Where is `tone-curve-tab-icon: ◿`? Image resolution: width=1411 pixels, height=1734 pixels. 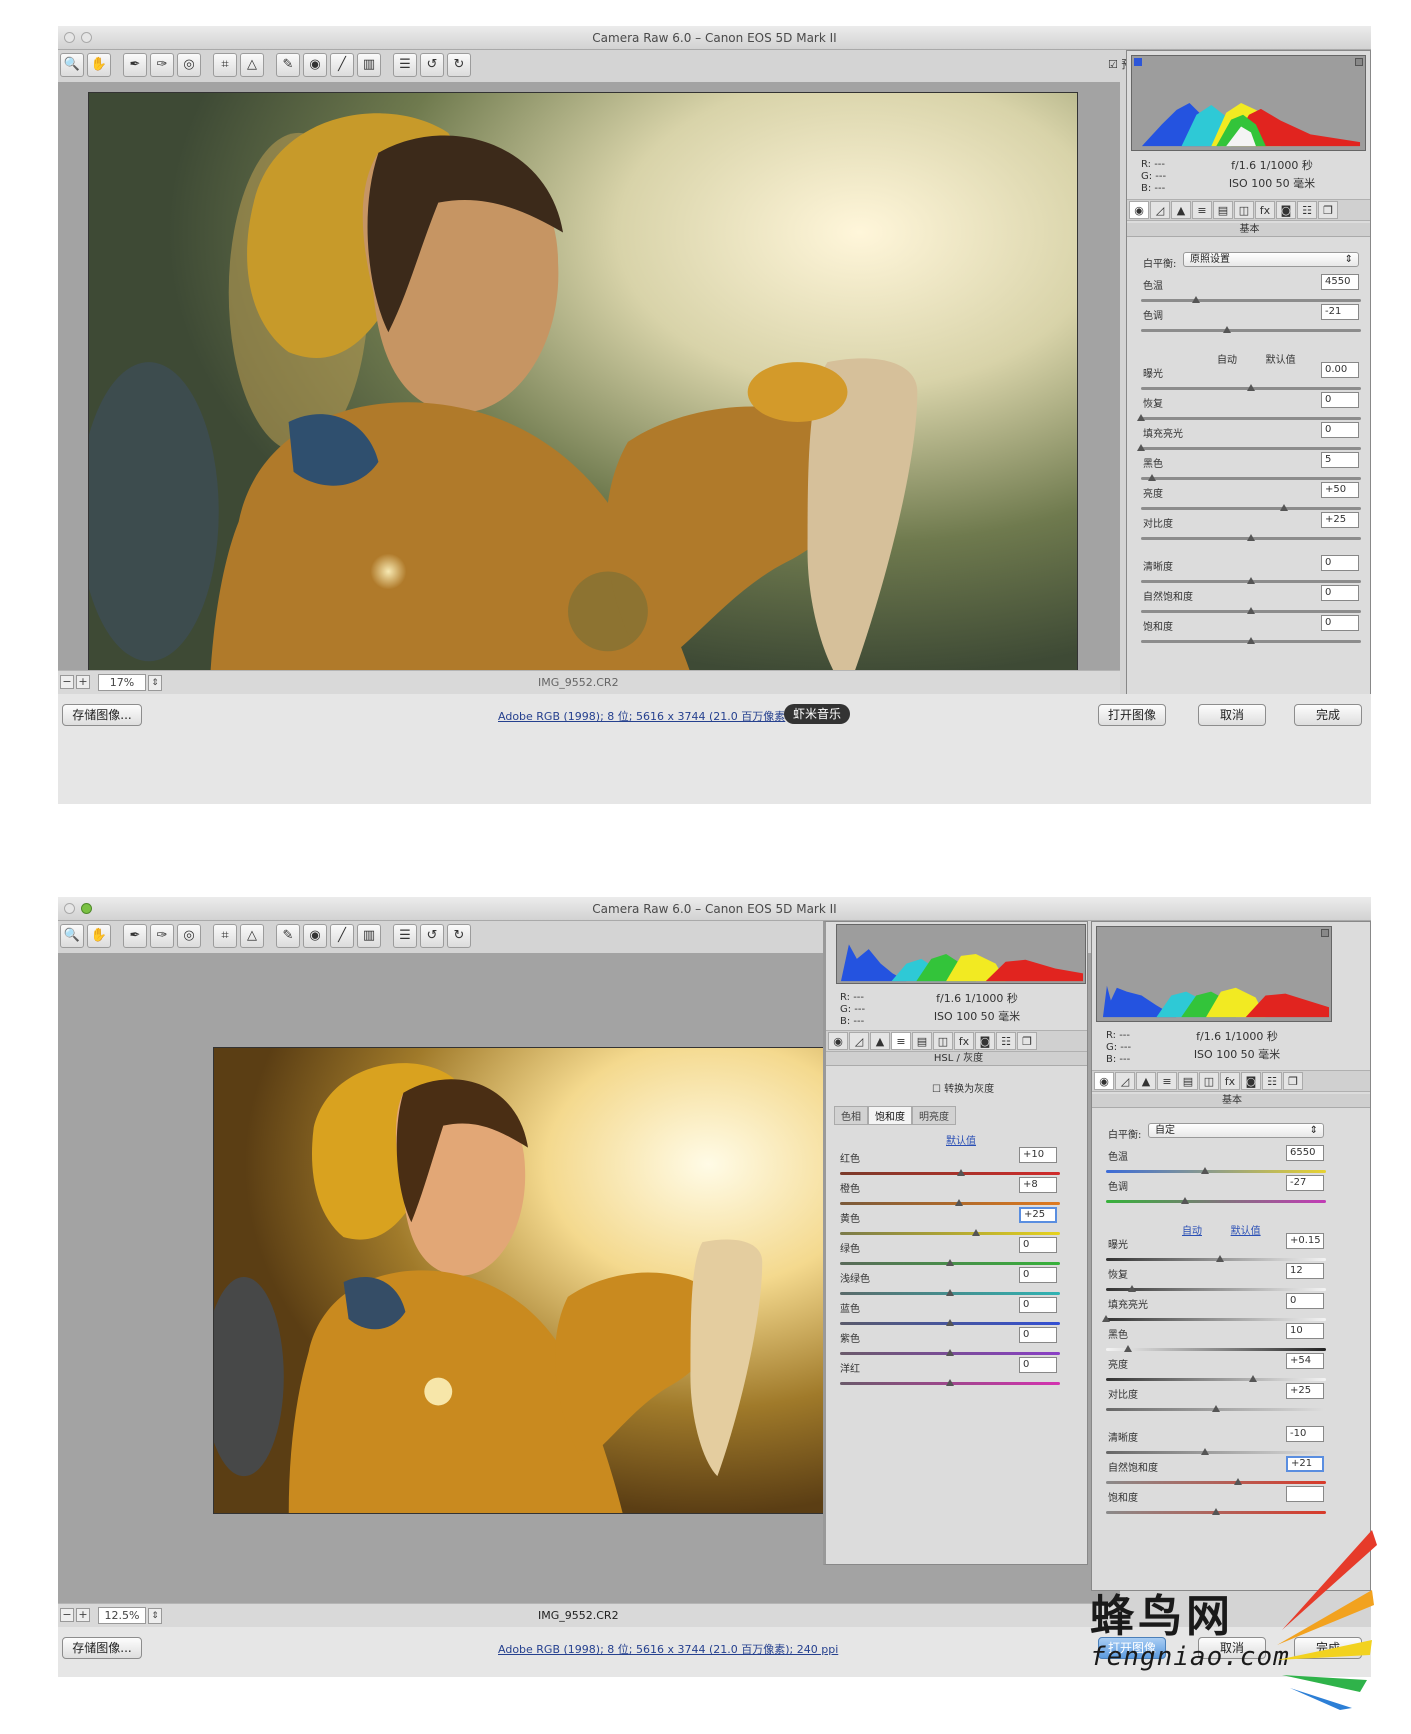 tone-curve-tab-icon: ◿ is located at coordinates (1160, 210).